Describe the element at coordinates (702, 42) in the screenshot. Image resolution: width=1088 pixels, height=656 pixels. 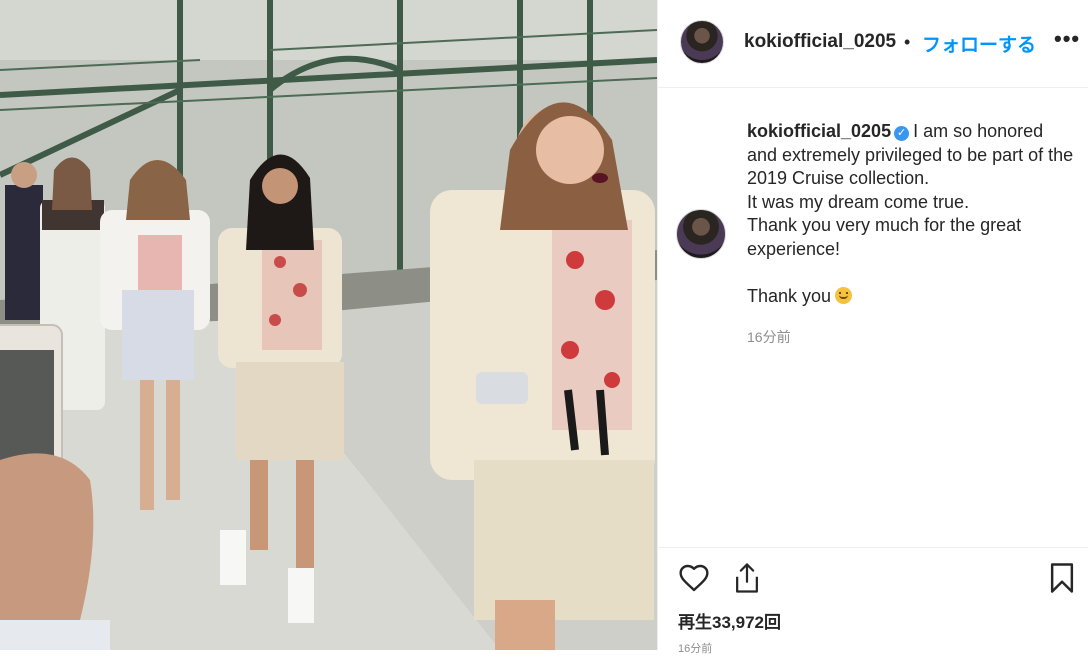
I see `profile-avatar` at that location.